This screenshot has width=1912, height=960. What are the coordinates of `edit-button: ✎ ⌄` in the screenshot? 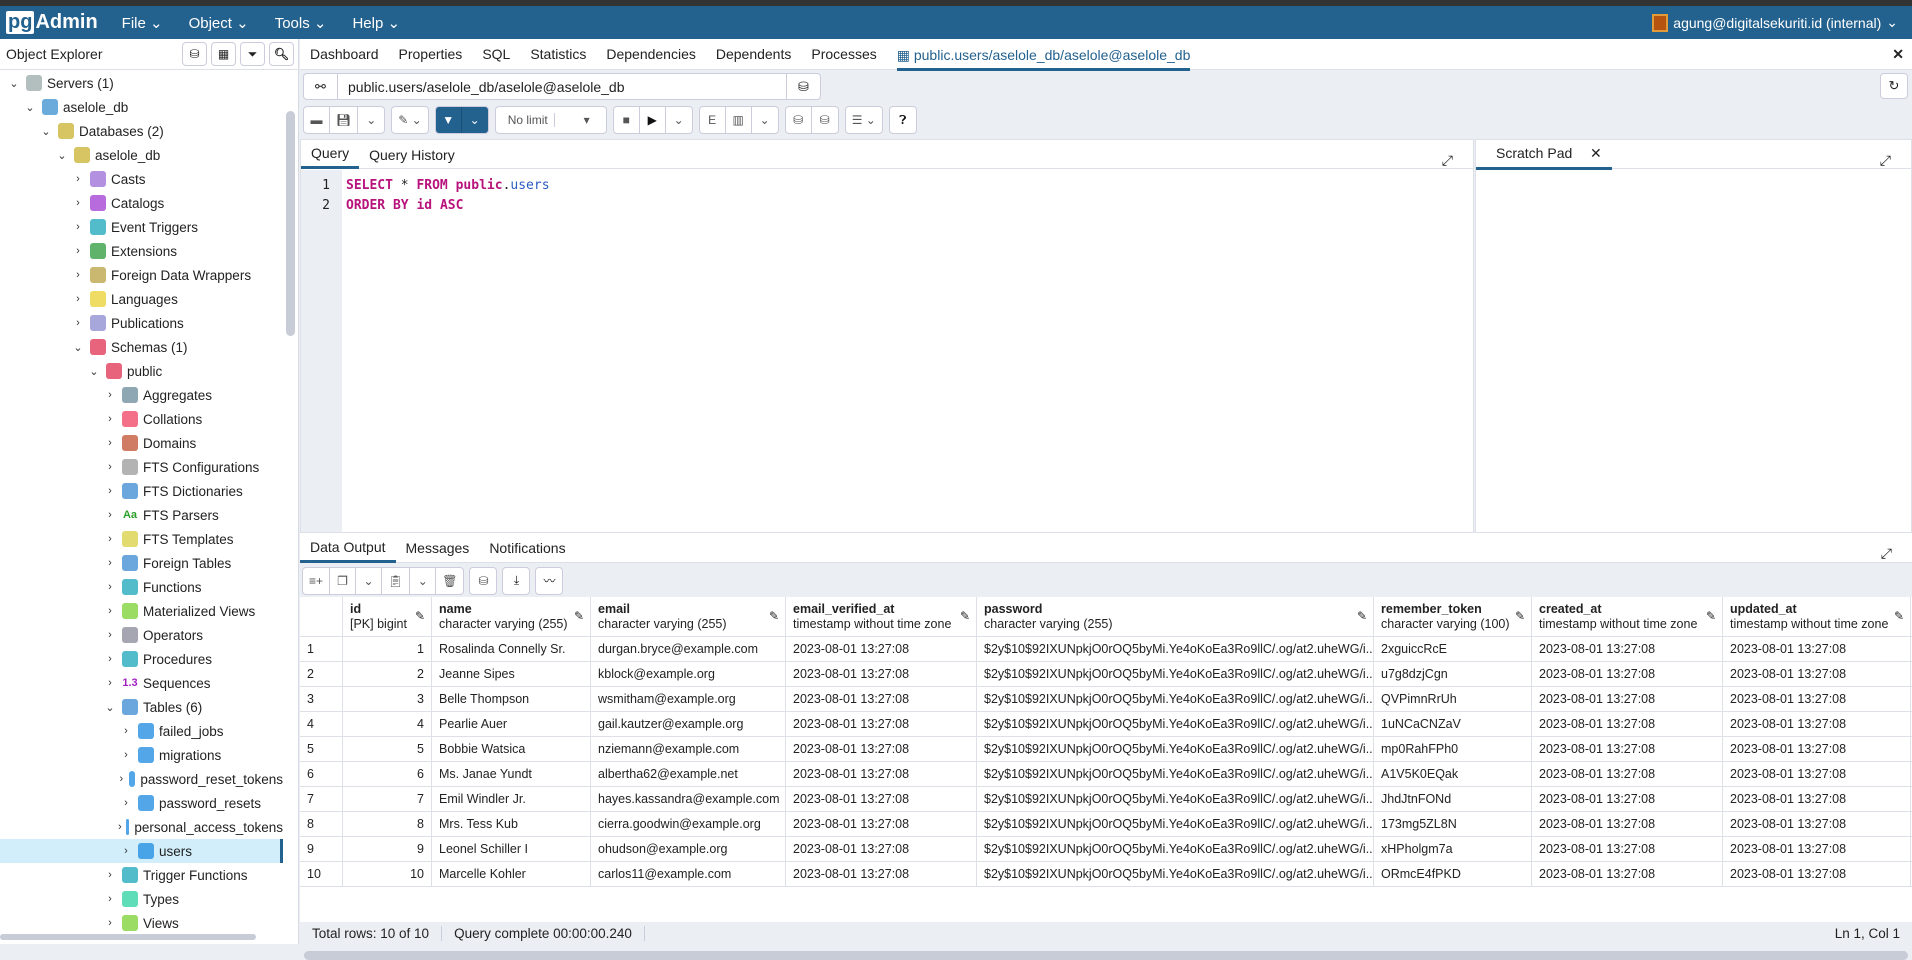 It's located at (409, 120).